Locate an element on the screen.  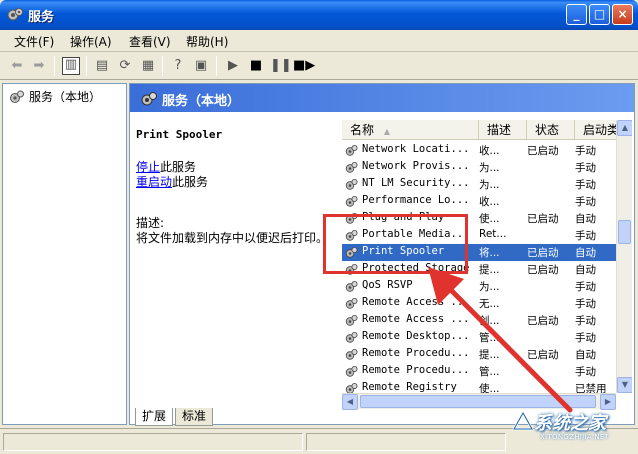
pane-header: 服务（本地） is located at coordinates (382, 98).